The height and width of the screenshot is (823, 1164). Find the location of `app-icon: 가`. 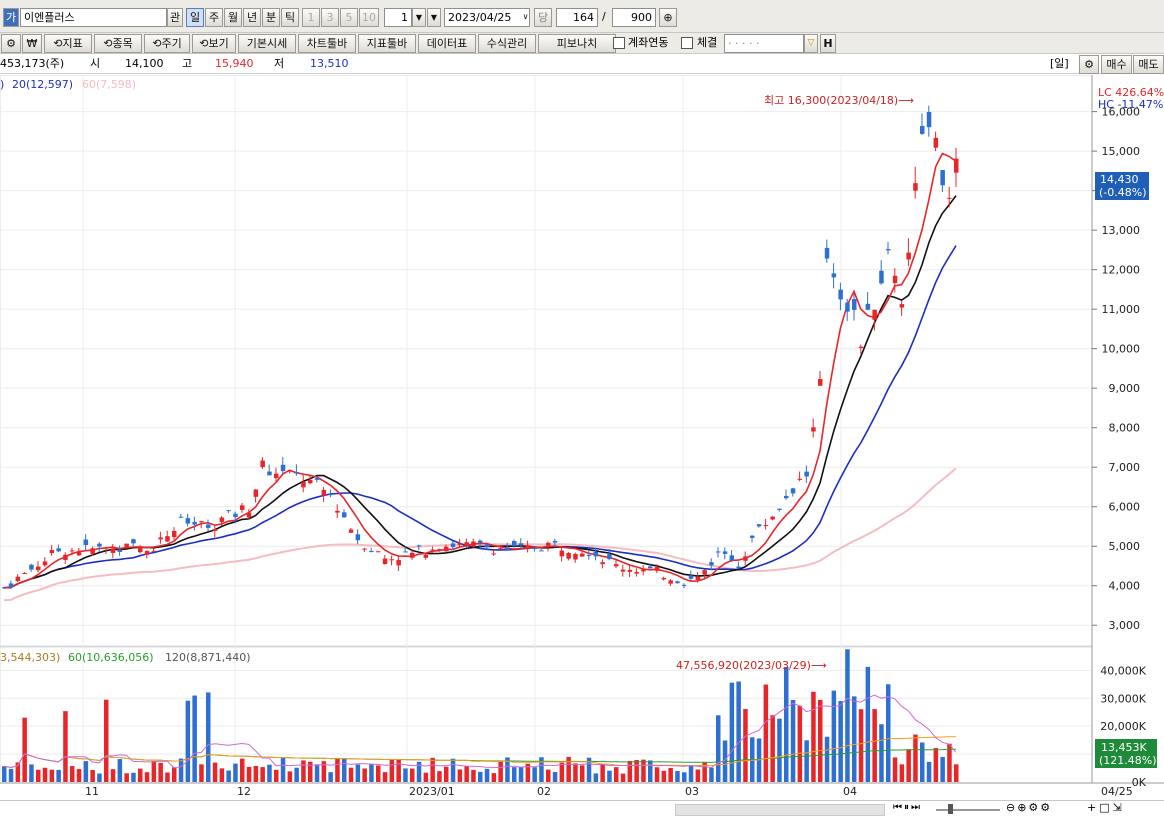

app-icon: 가 is located at coordinates (11, 17).